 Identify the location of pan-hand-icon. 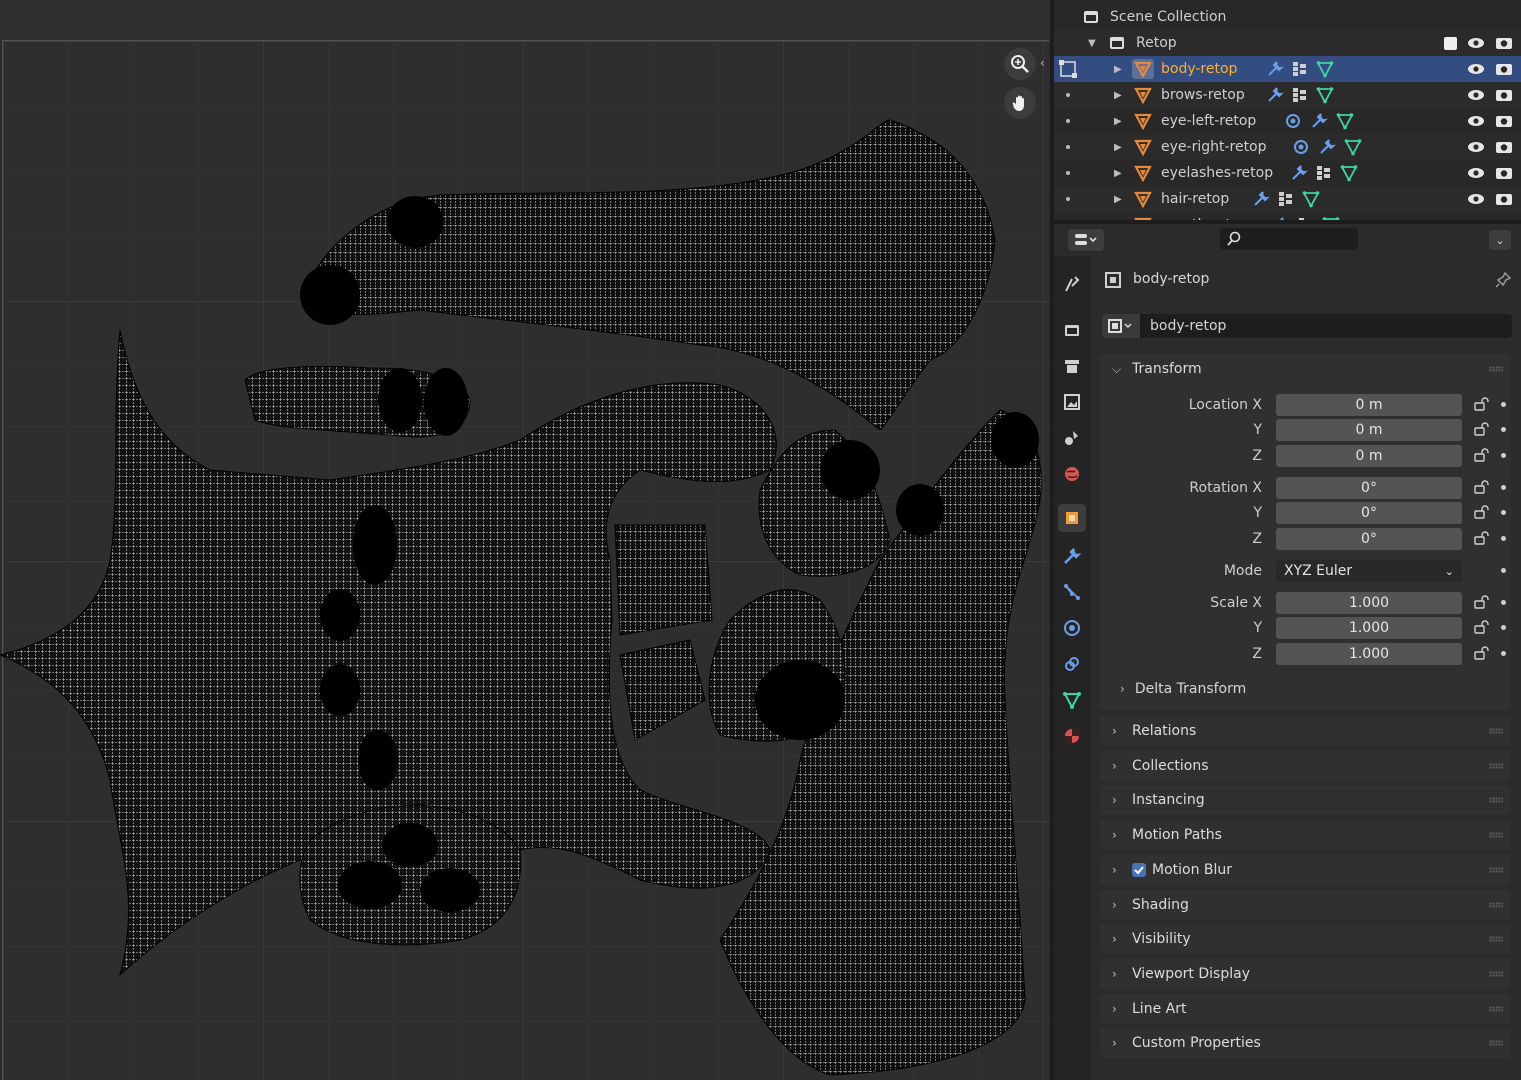
(1020, 103).